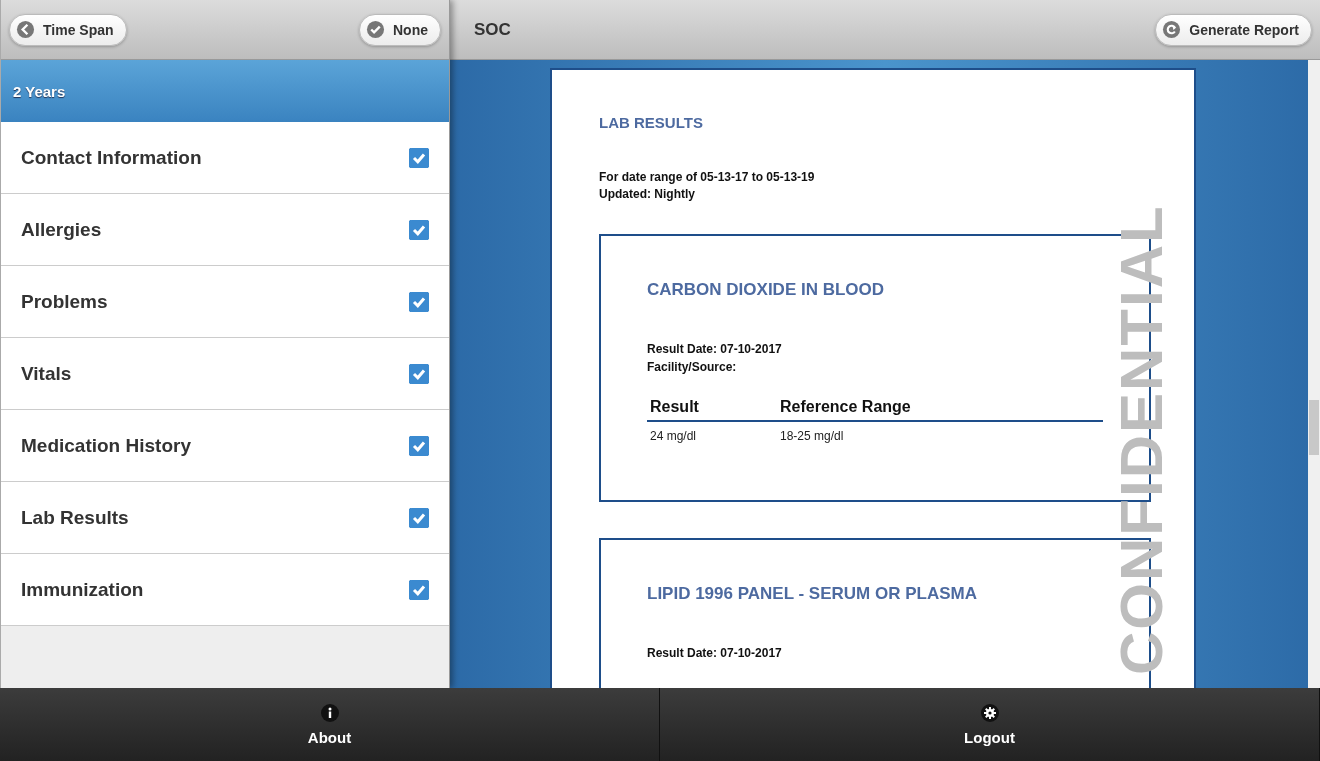 The image size is (1320, 761). Describe the element at coordinates (225, 158) in the screenshot. I see `section-item: Contact Information` at that location.